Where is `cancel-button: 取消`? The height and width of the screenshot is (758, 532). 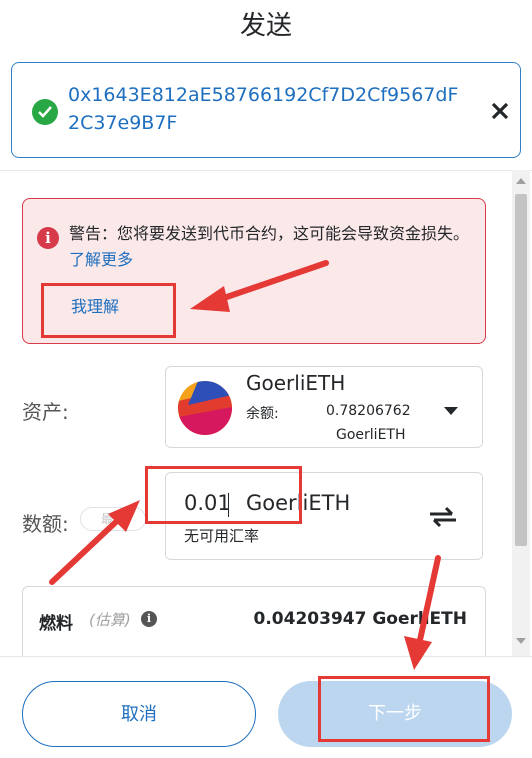
cancel-button: 取消 is located at coordinates (139, 714).